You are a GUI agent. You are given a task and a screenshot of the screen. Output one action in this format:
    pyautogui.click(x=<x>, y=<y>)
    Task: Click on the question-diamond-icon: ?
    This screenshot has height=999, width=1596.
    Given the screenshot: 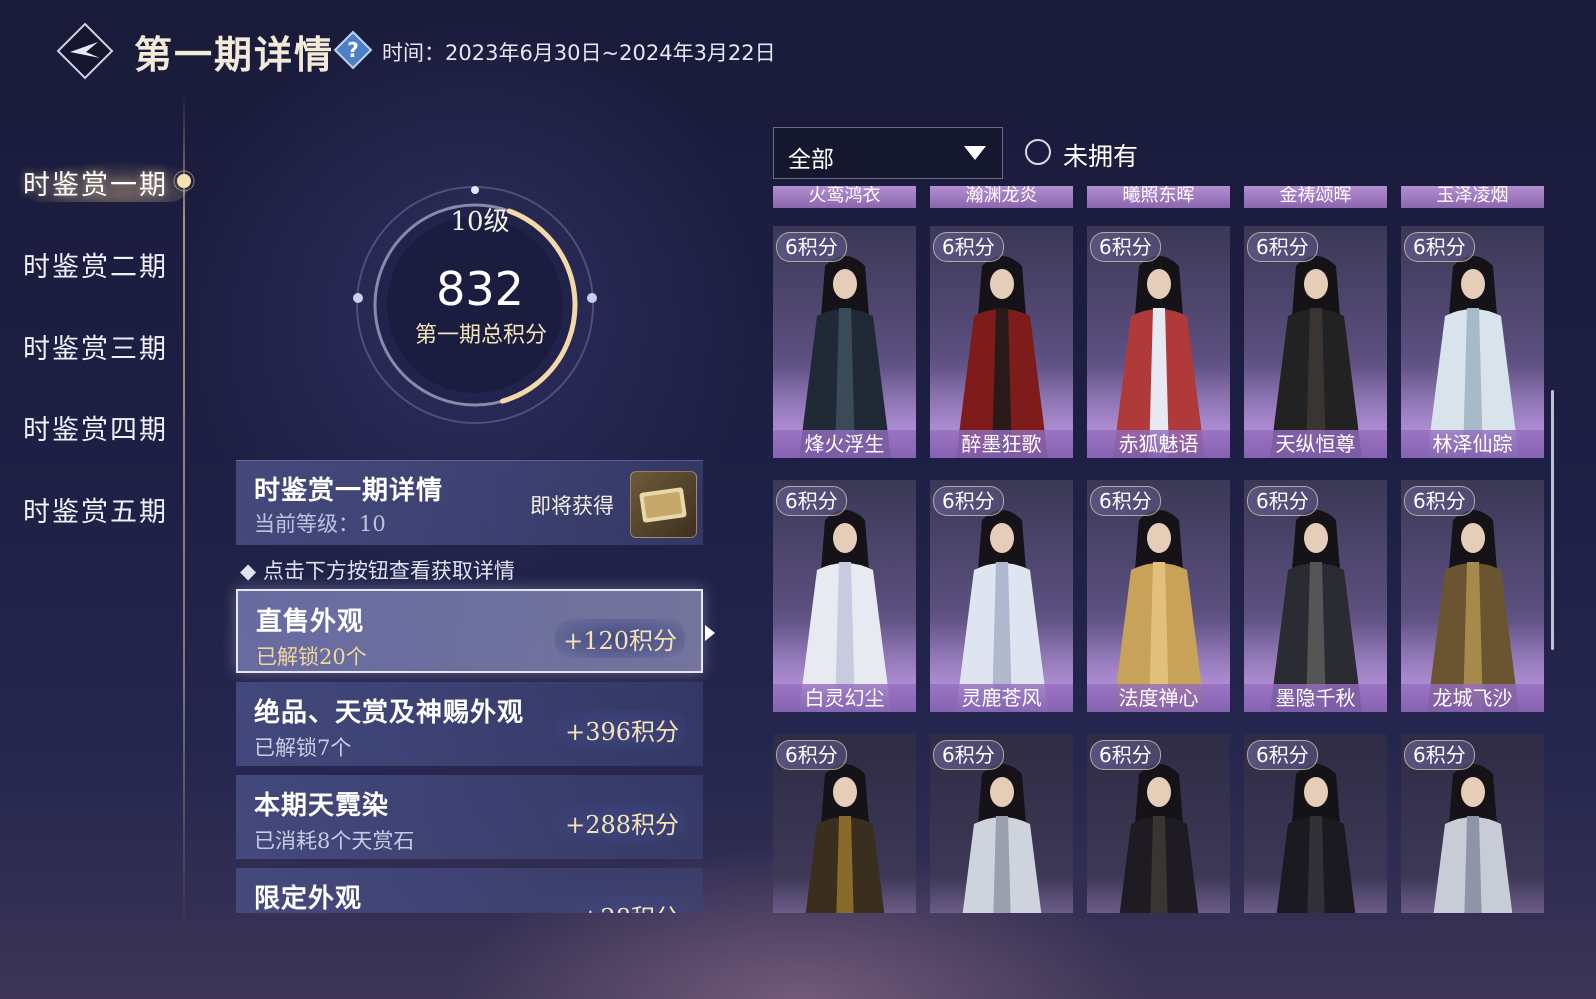 What is the action you would take?
    pyautogui.click(x=353, y=50)
    